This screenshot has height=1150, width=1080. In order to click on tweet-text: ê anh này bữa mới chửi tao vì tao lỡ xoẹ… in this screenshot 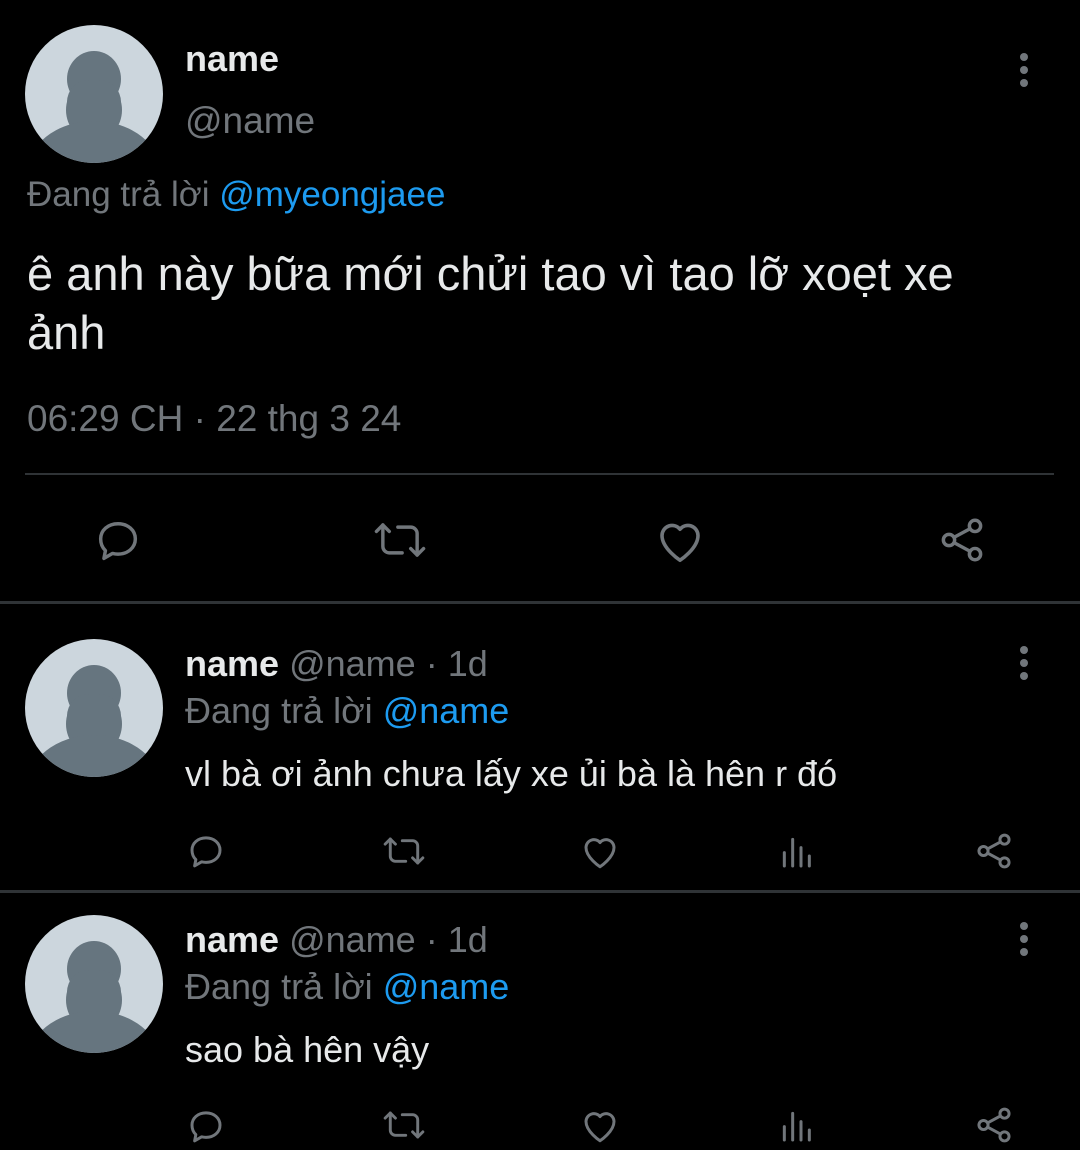, I will do `click(490, 303)`.